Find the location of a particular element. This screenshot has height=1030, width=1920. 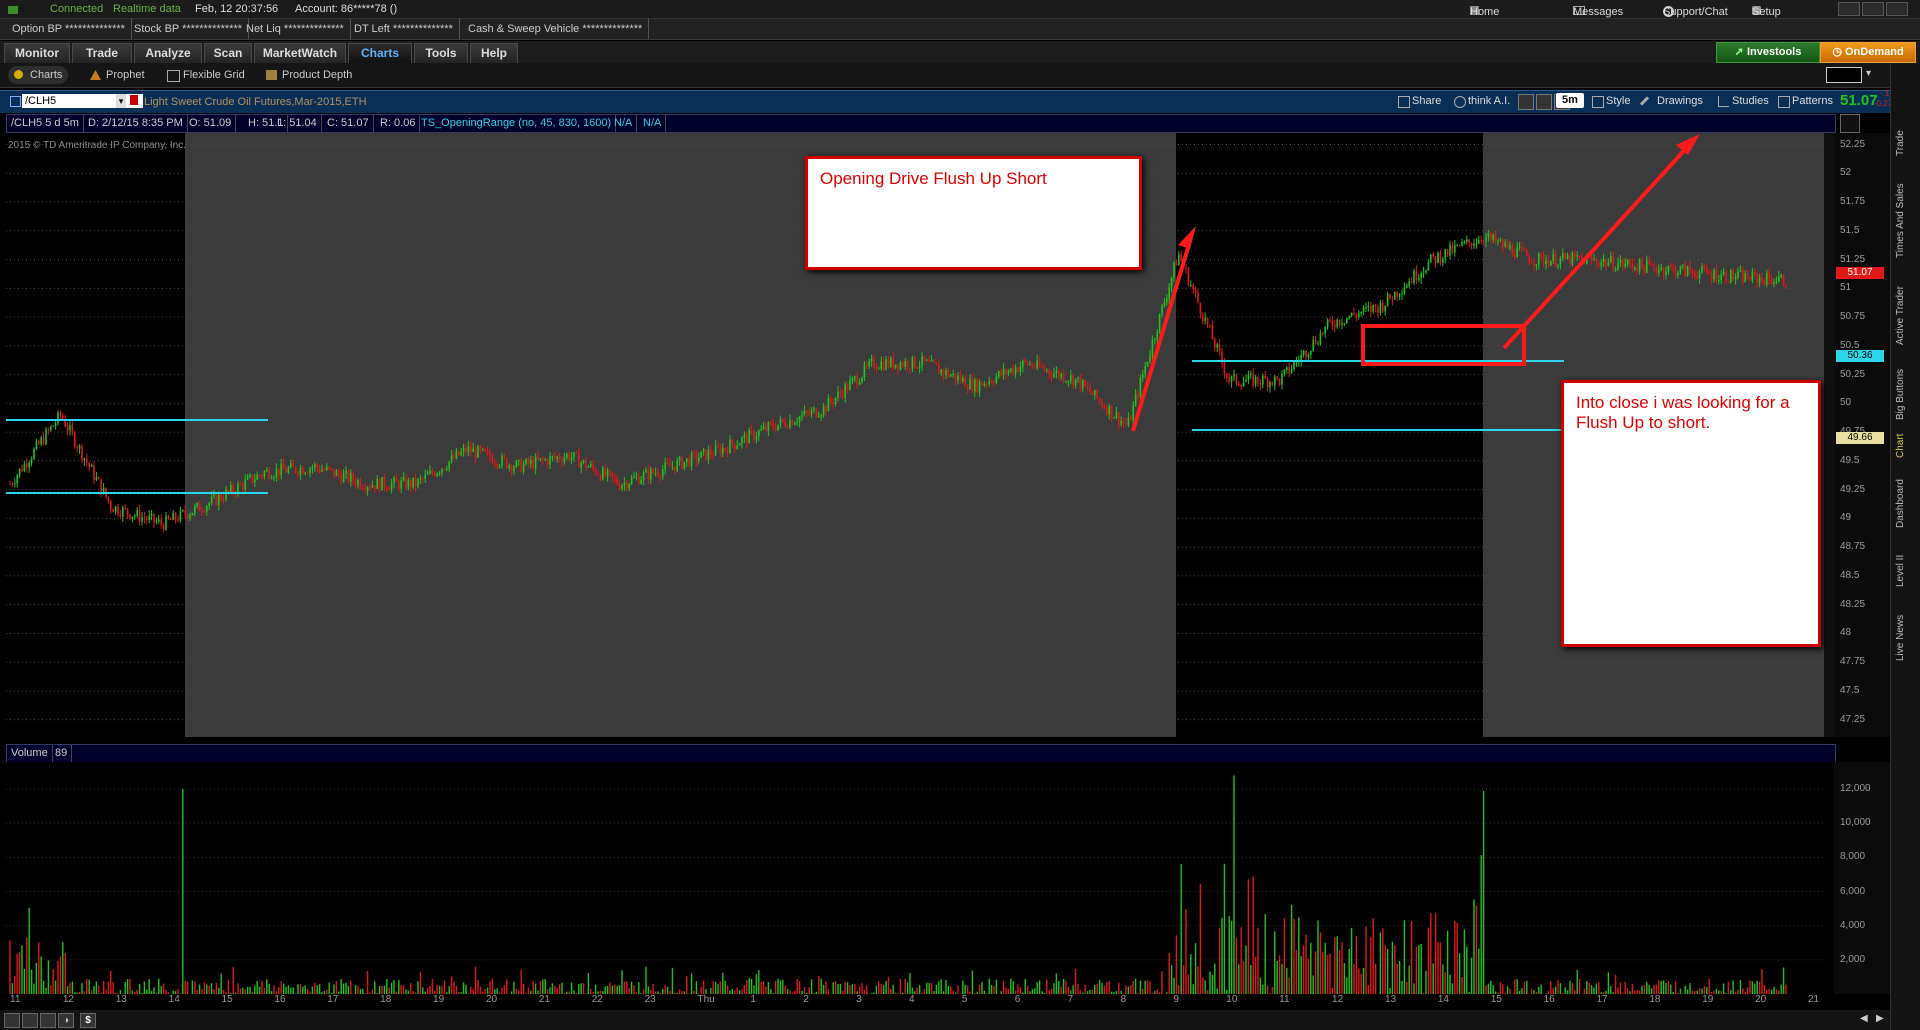

link-icon is located at coordinates (15, 101).